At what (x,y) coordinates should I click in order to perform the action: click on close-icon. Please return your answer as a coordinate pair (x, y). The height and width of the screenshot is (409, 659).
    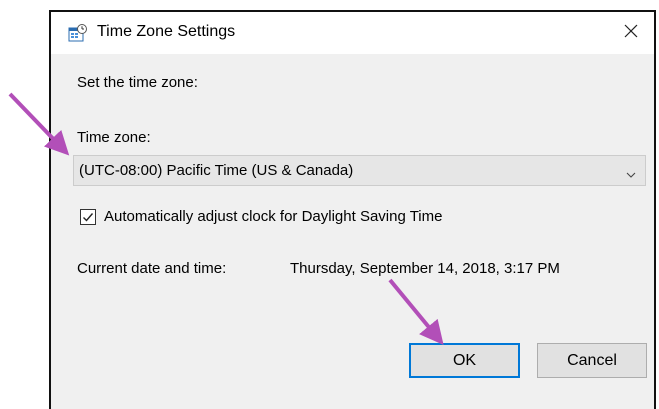
    Looking at the image, I should click on (631, 33).